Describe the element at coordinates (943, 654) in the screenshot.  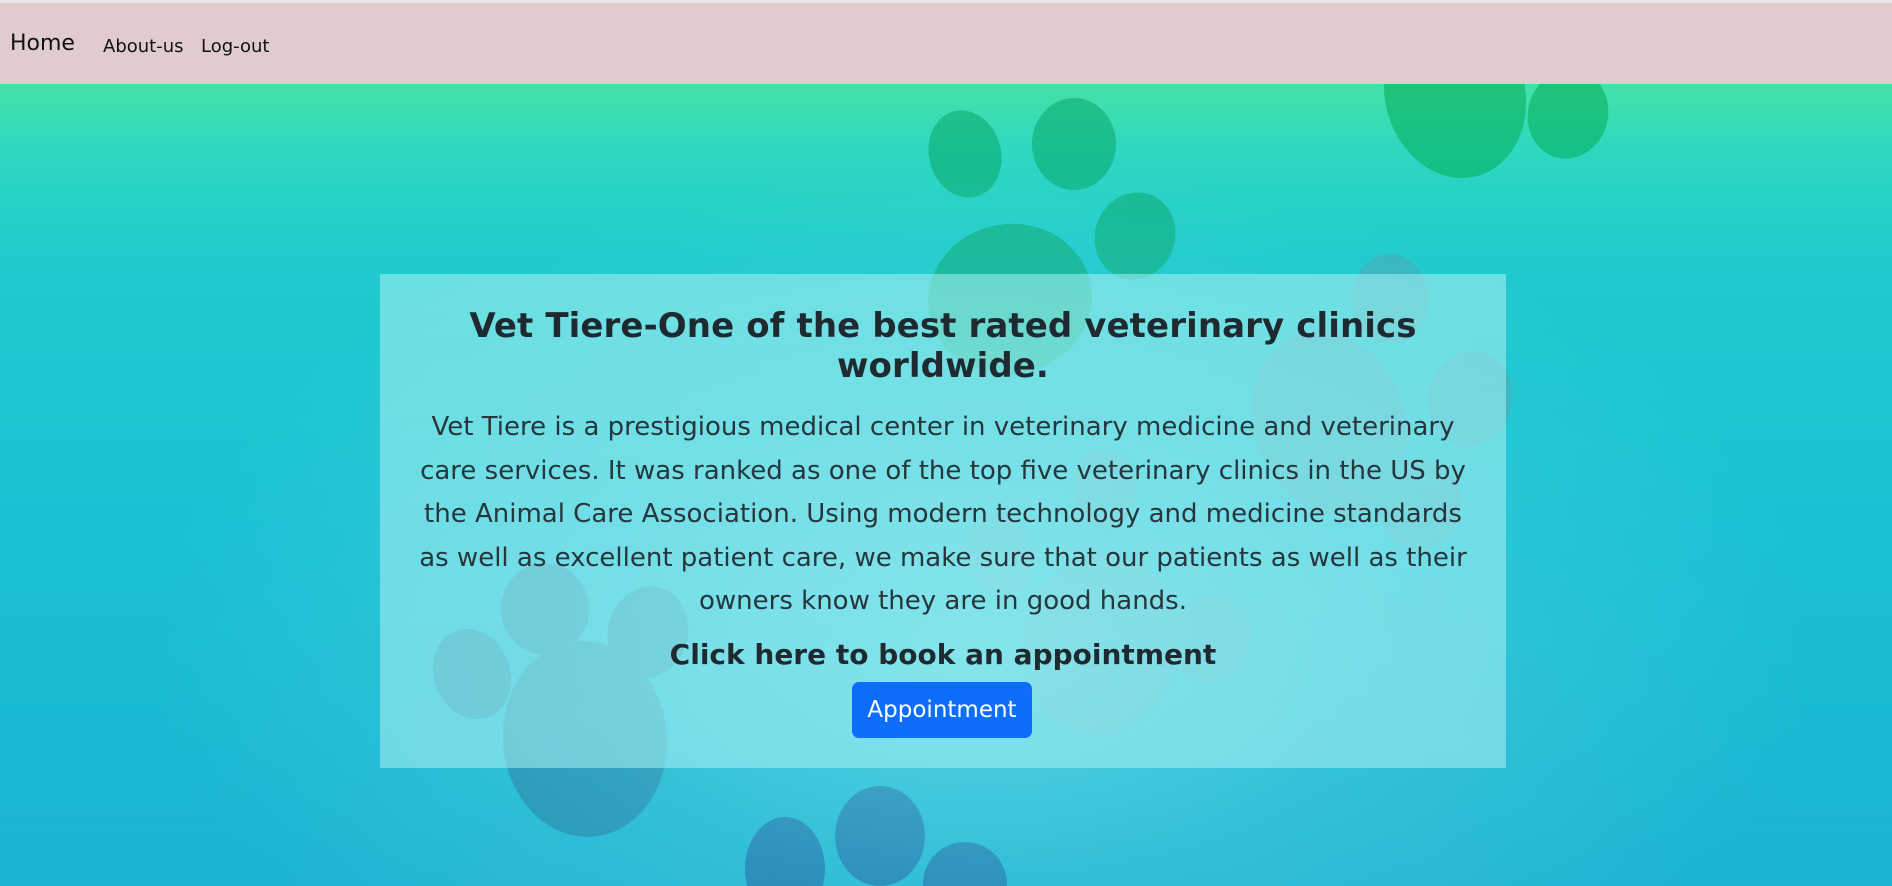
I see `appointment-cta: Click here to book an appointment` at that location.